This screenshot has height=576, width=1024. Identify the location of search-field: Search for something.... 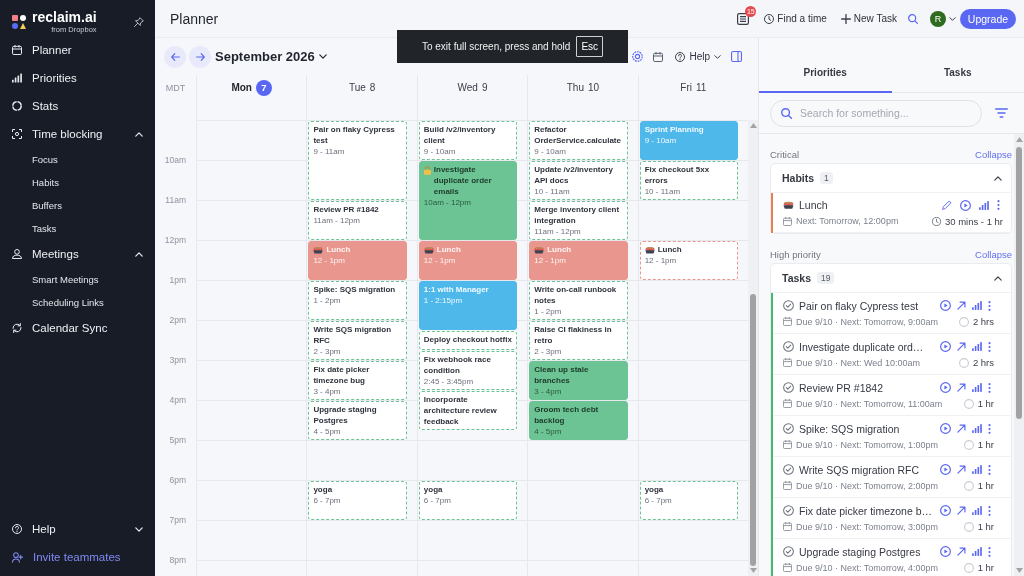
(876, 113).